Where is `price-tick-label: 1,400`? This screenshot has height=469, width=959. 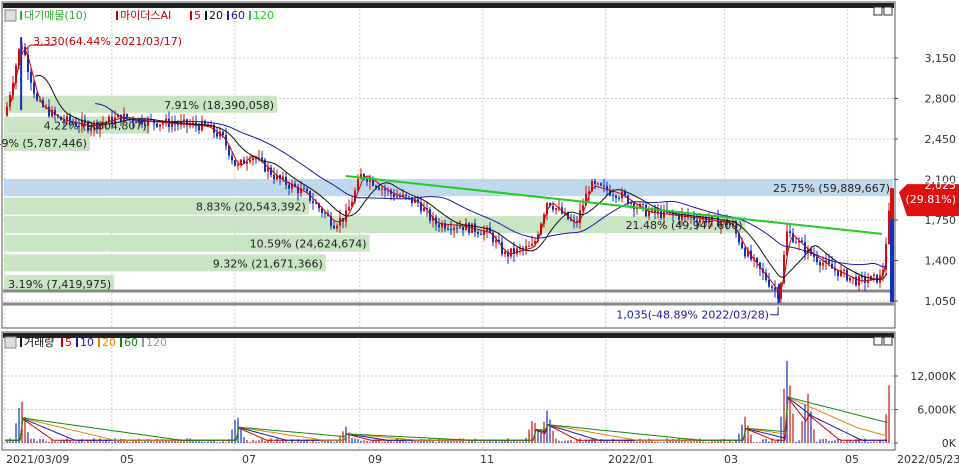 price-tick-label: 1,400 is located at coordinates (941, 261).